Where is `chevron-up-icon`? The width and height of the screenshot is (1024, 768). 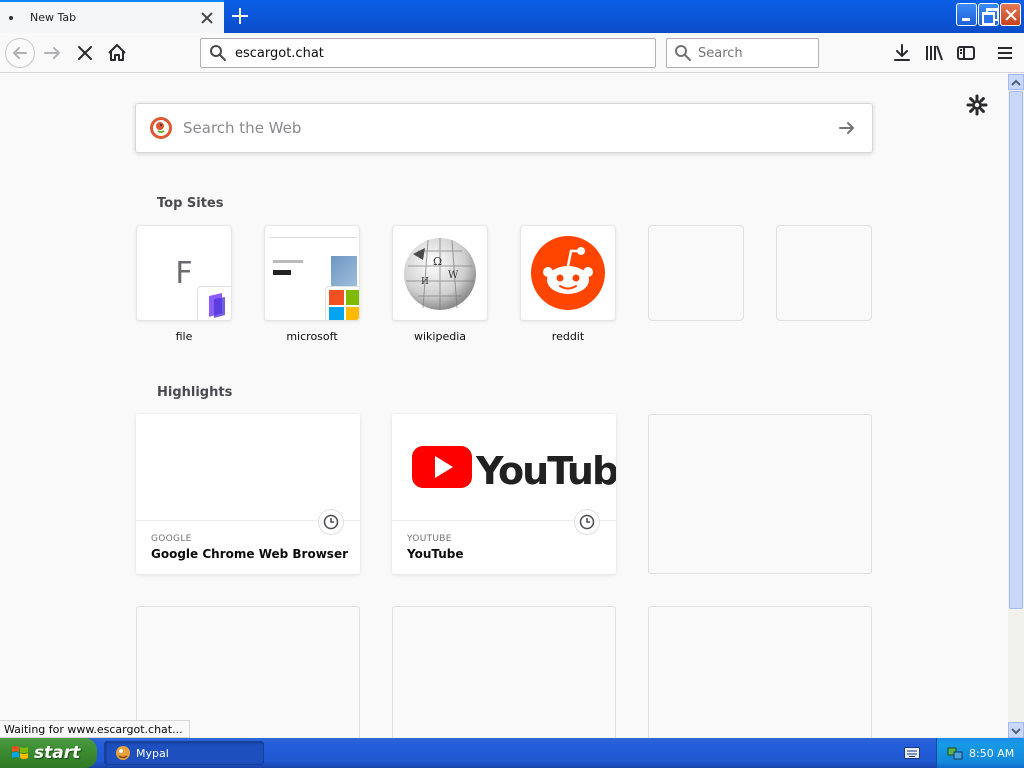 chevron-up-icon is located at coordinates (1016, 82).